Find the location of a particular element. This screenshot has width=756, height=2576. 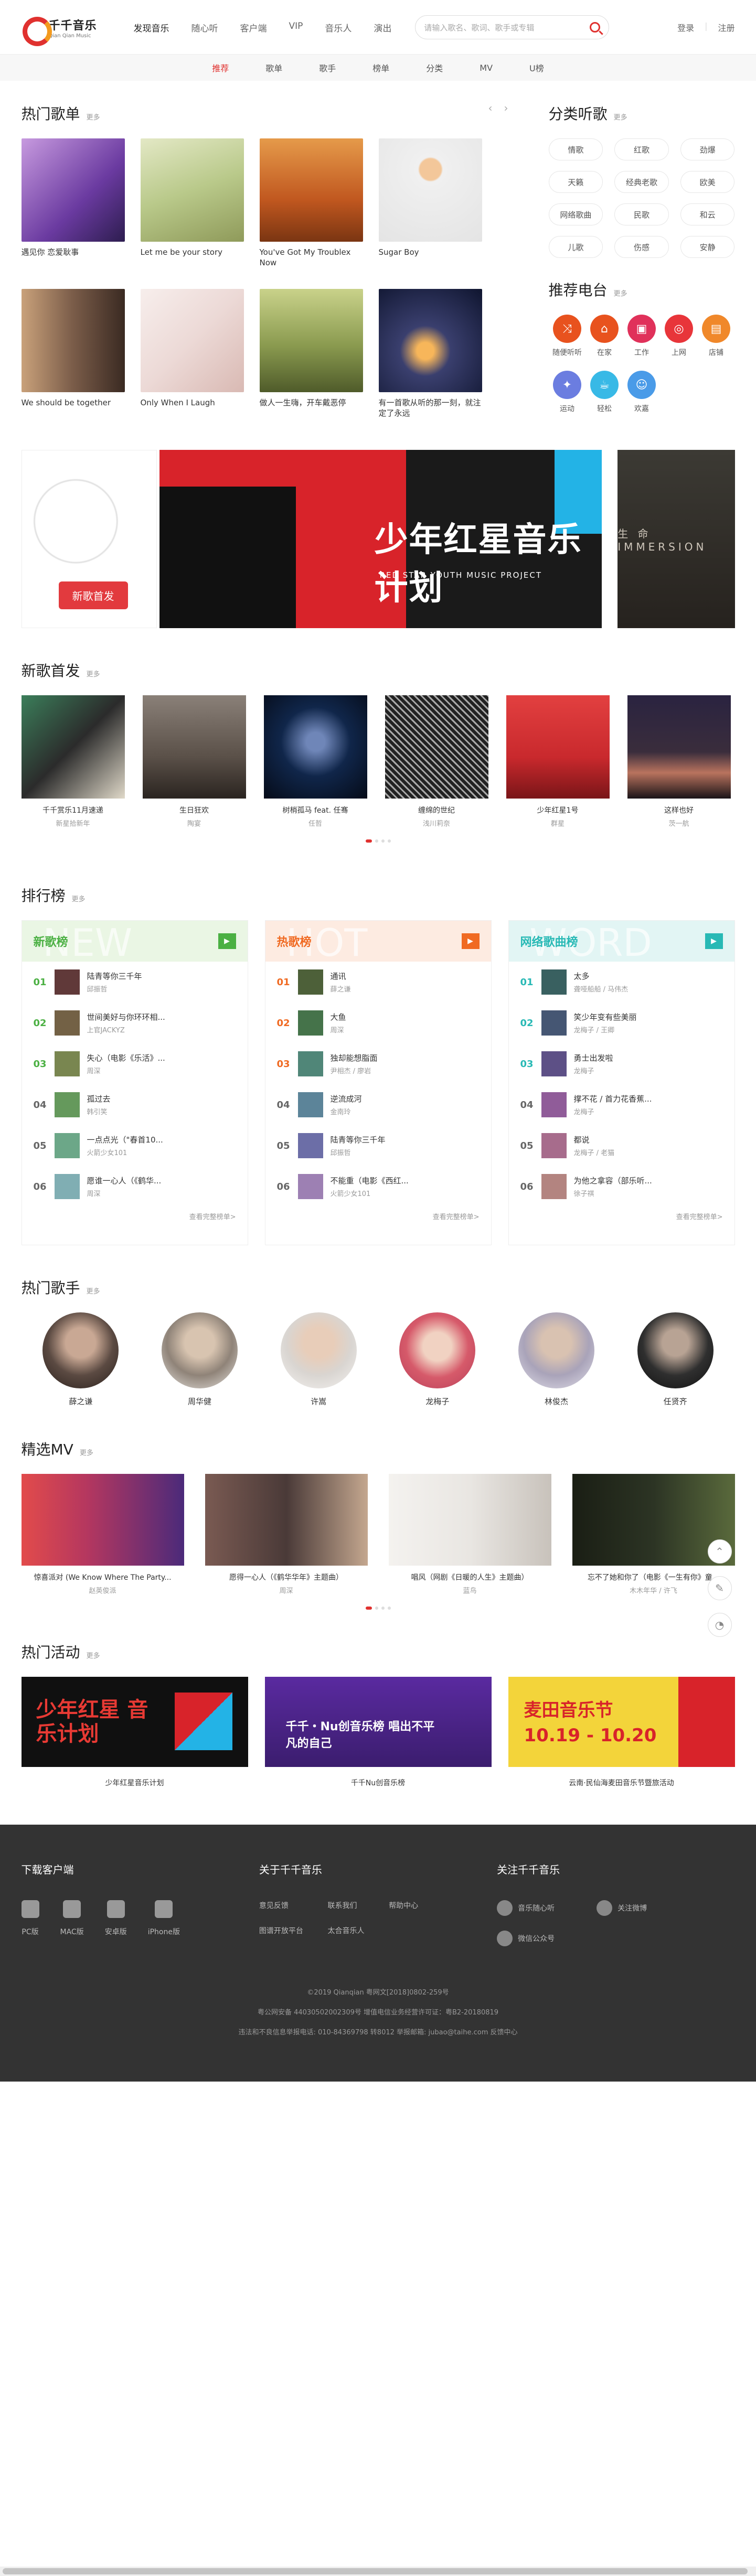

radio-item: ◎ 上网 is located at coordinates (679, 336).